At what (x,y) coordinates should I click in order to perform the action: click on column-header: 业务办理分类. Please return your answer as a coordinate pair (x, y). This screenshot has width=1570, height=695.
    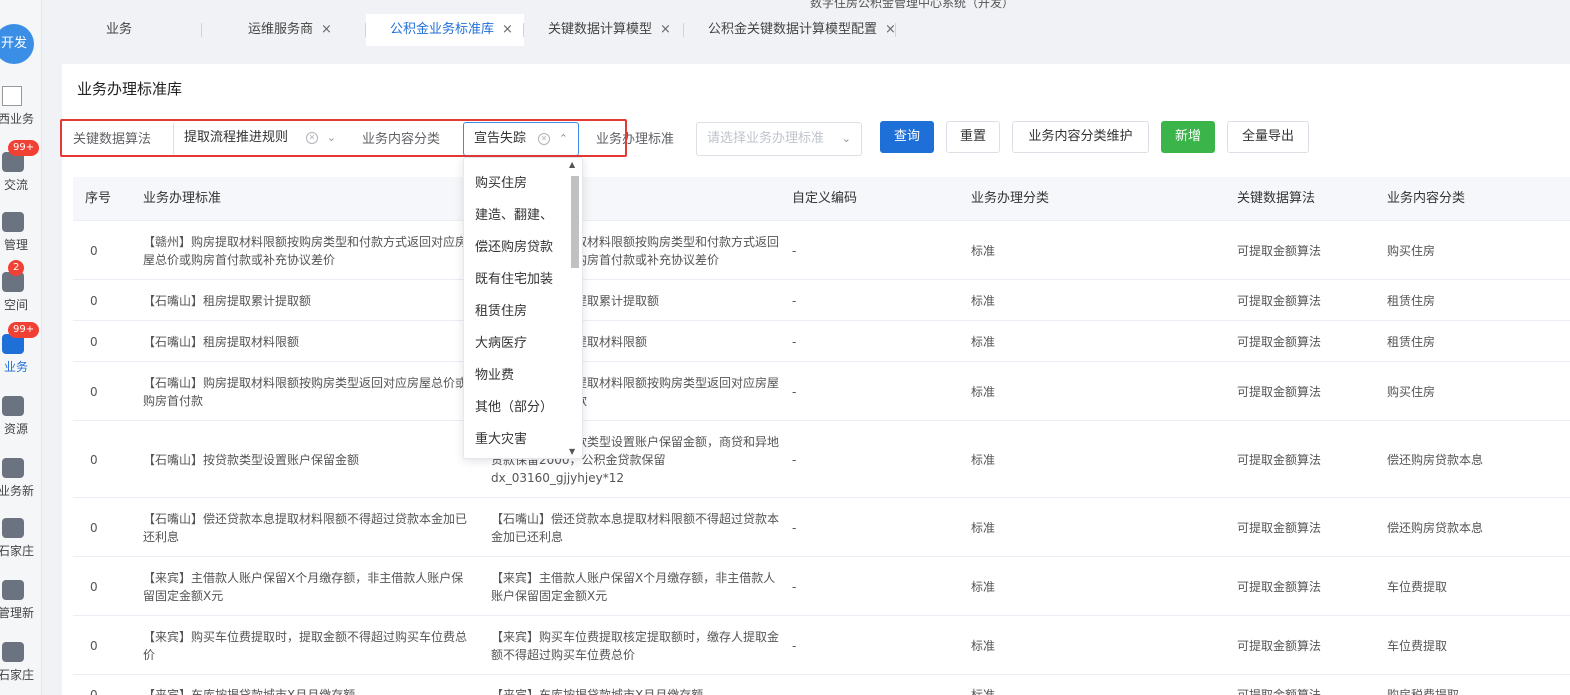
    Looking at the image, I should click on (1010, 199).